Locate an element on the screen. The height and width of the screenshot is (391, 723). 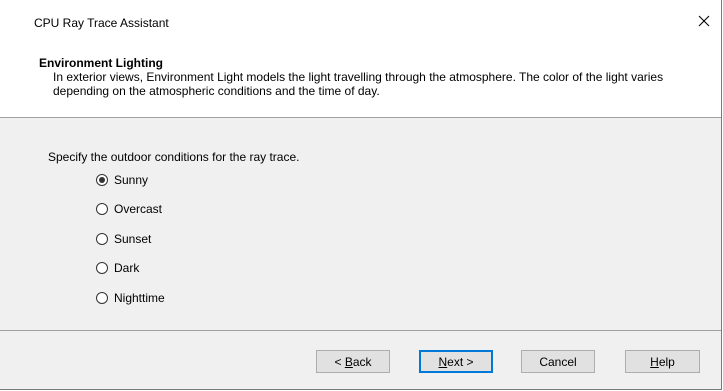
conditions-radio-group: Sunny Overcast Sunset Dark Nighttime is located at coordinates (130, 246).